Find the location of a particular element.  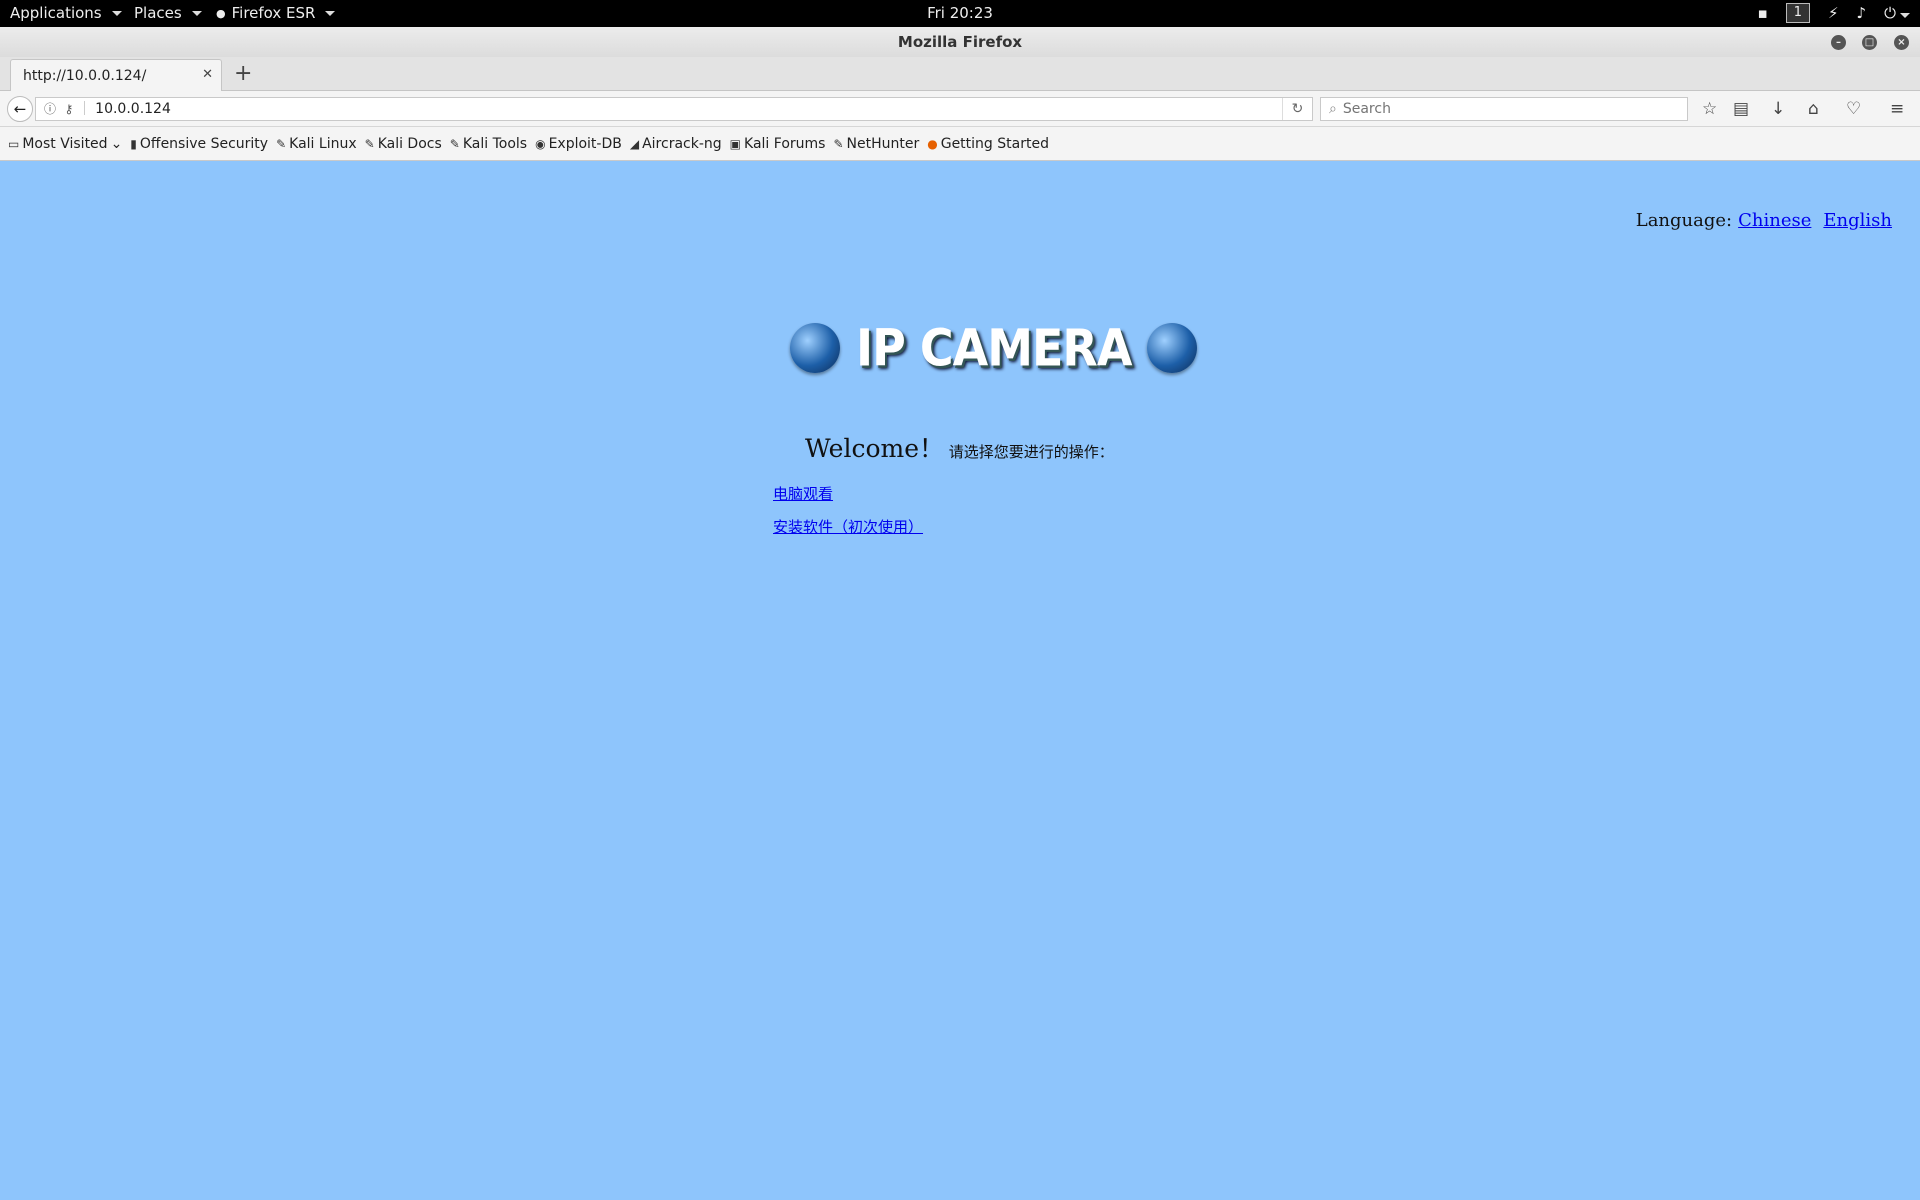

chevron-down-icon: ⌄ is located at coordinates (116, 143).